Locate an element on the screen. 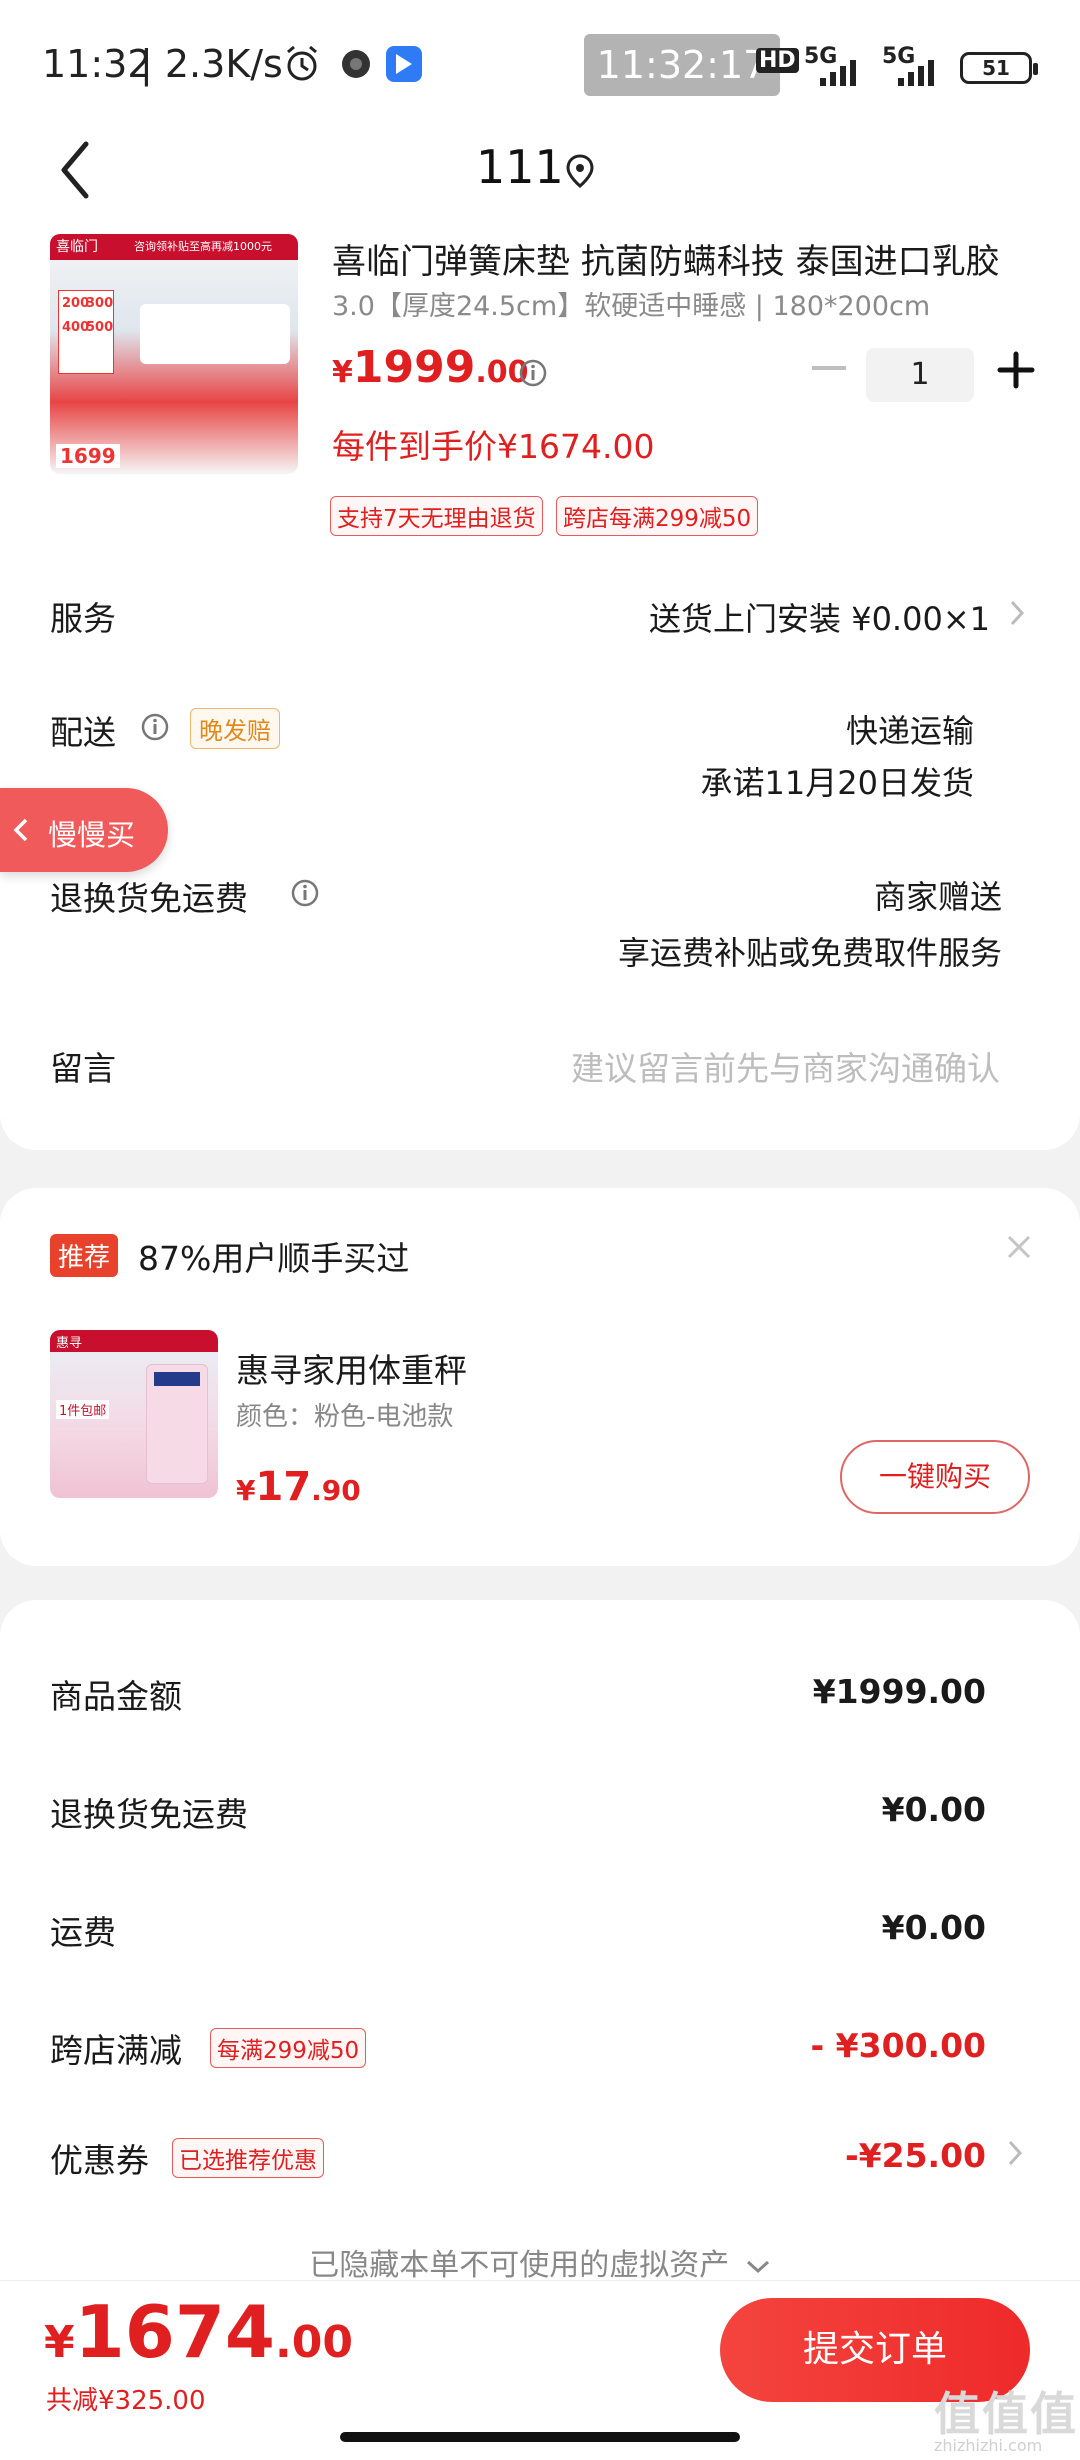 The height and width of the screenshot is (2460, 1080). alarm-icon is located at coordinates (302, 63).